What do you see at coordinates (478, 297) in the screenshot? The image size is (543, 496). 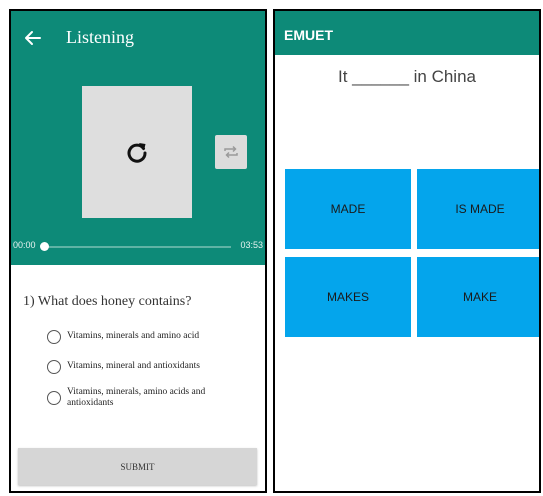 I see `choice-button-make: MAKE` at bounding box center [478, 297].